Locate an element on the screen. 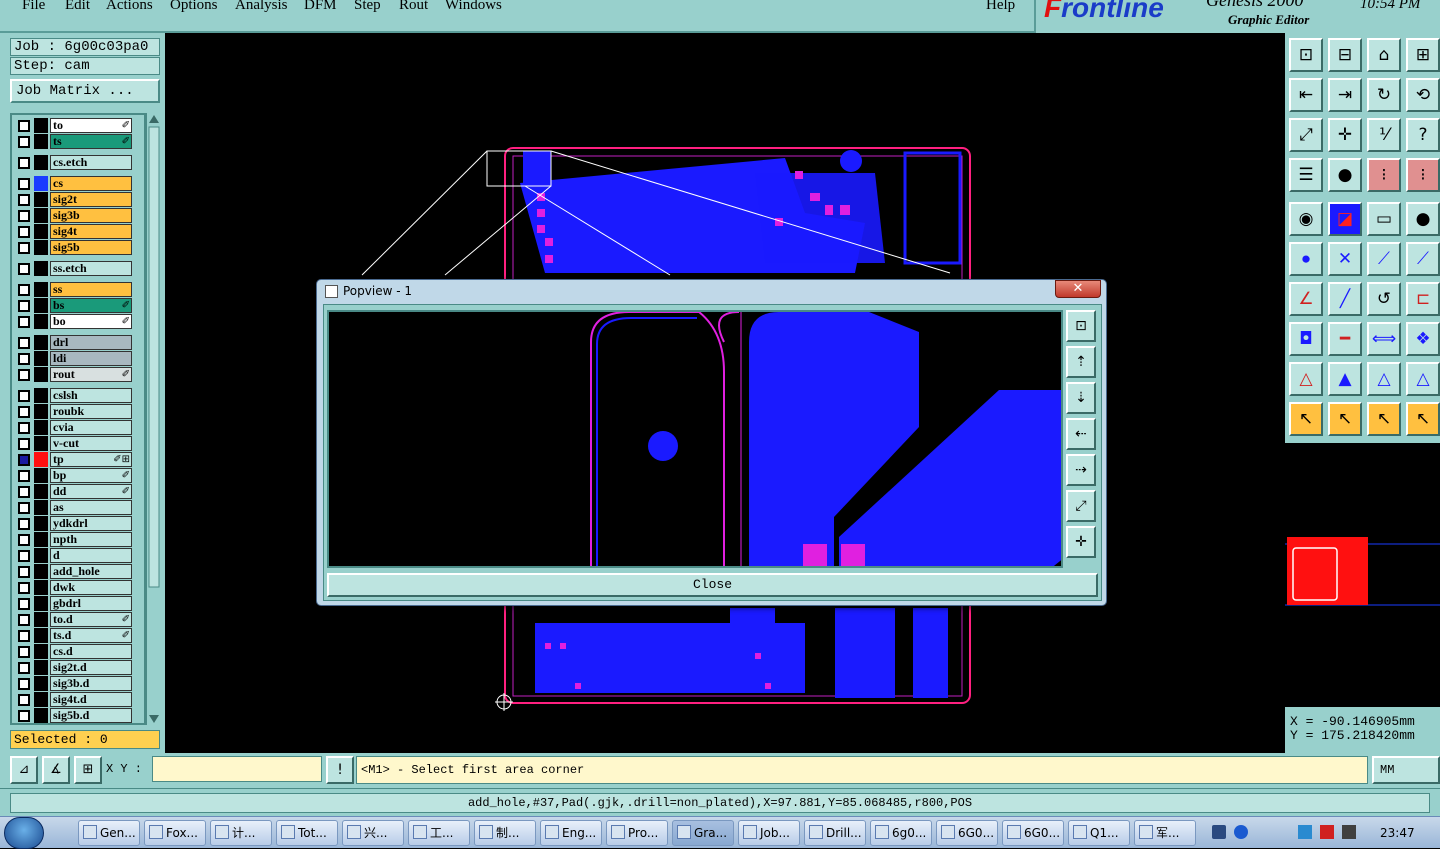 Image resolution: width=1440 pixels, height=849 pixels. save-icon: ⊟ is located at coordinates (1345, 55).